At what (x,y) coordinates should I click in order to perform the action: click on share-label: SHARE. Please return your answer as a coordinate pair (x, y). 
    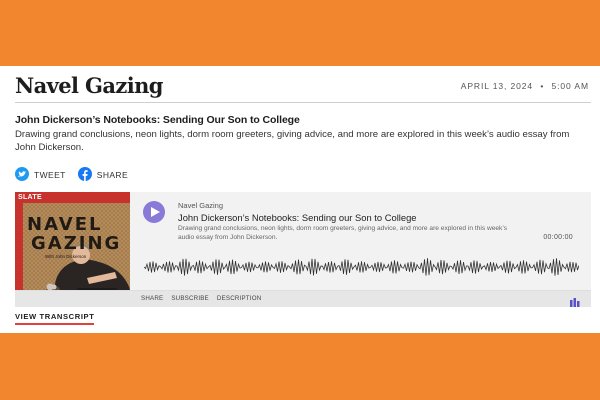
    Looking at the image, I should click on (112, 175).